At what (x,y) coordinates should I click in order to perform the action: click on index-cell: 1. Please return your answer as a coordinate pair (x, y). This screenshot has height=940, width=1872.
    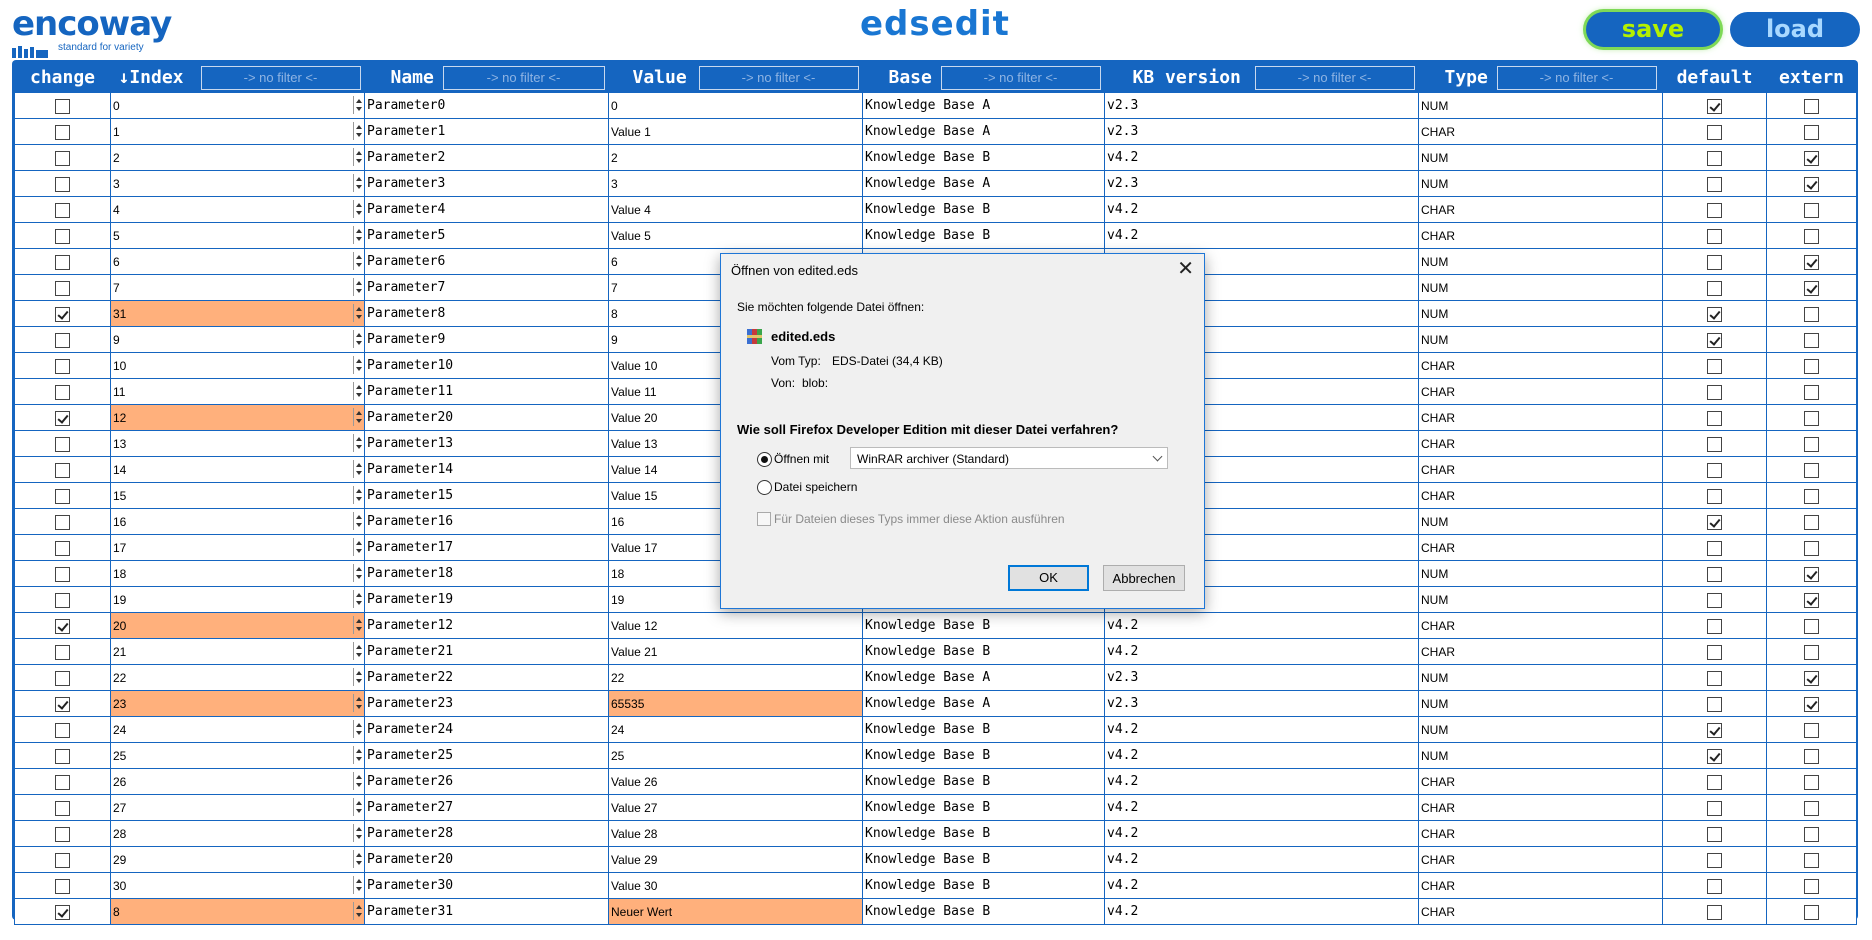
    Looking at the image, I should click on (237, 131).